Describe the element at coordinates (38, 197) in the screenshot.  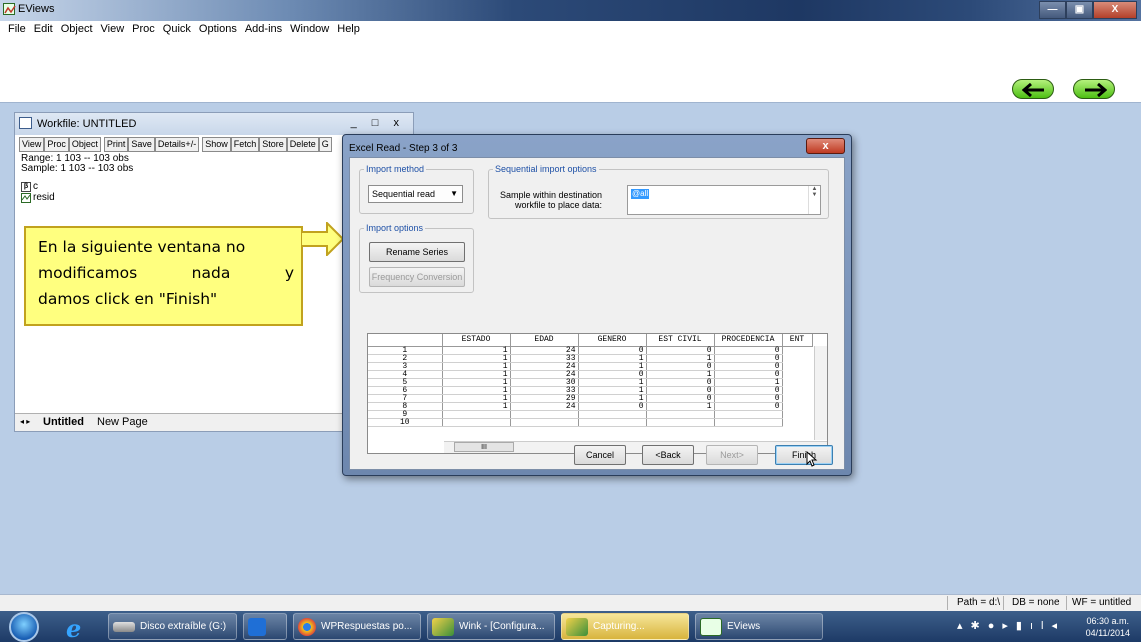
I see `workfile-object-resid: resid` at that location.